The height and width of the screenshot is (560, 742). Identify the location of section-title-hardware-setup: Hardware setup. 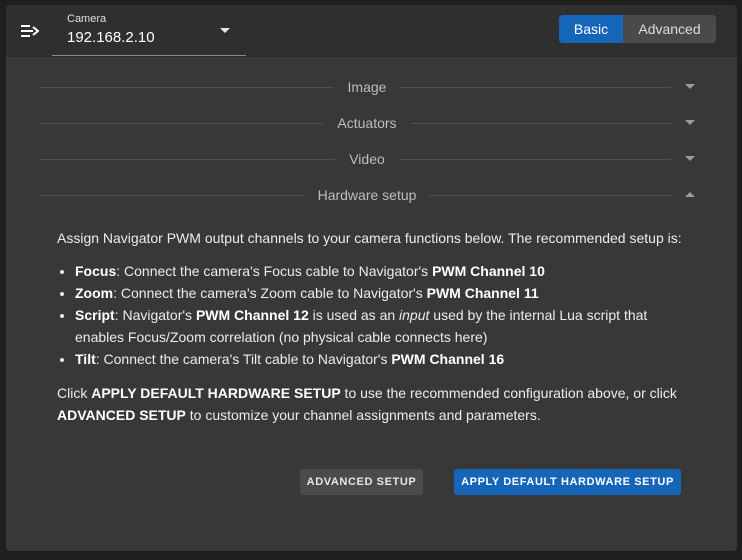
(367, 195).